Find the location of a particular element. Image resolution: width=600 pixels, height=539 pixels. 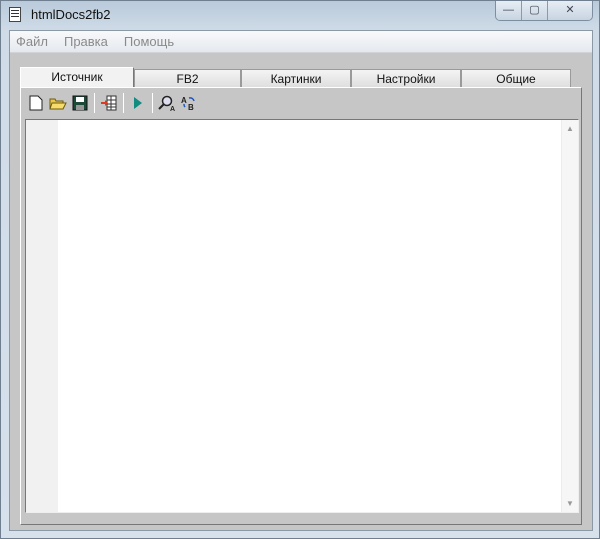

toolbar: A AB is located at coordinates (112, 103).